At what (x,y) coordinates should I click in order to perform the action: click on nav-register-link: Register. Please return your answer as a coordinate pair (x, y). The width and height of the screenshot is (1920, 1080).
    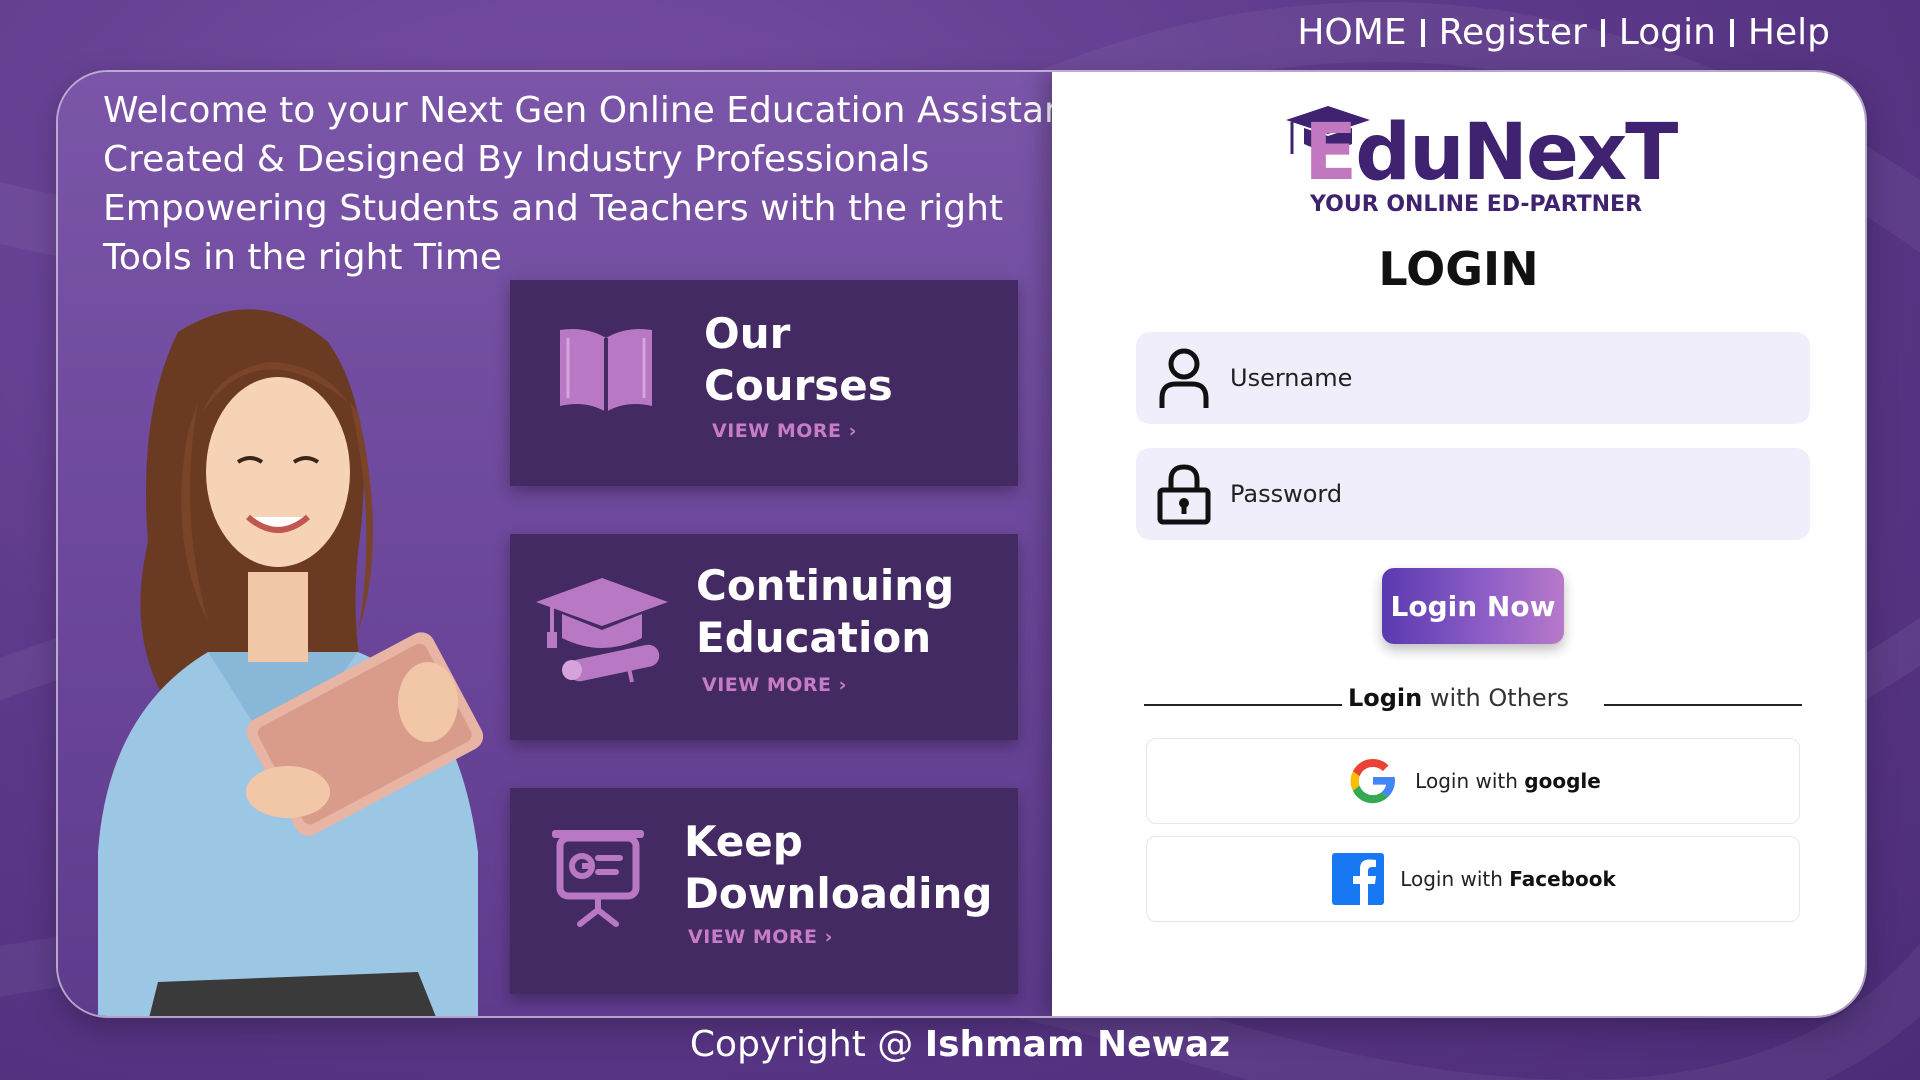
    Looking at the image, I should click on (1513, 32).